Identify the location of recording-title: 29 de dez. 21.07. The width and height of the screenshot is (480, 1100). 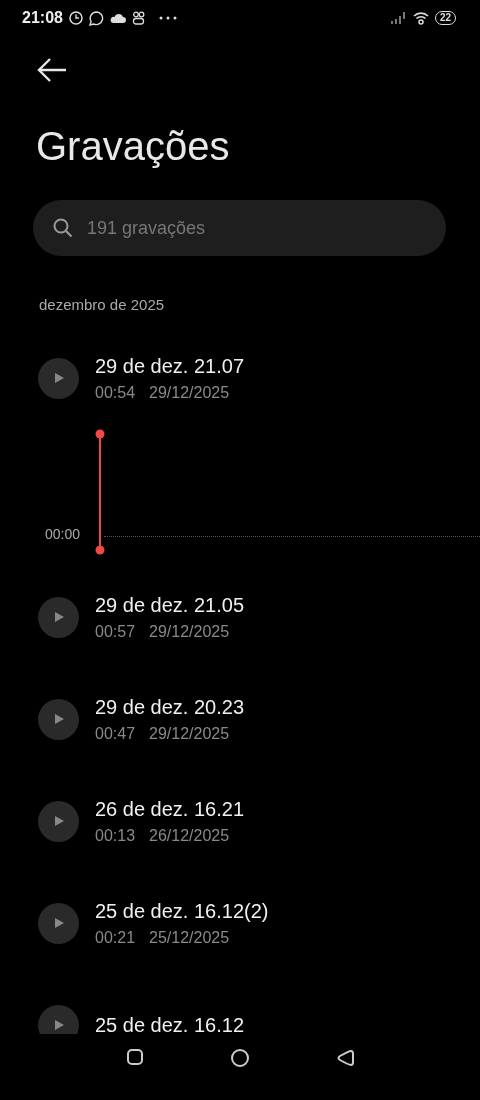
(169, 366).